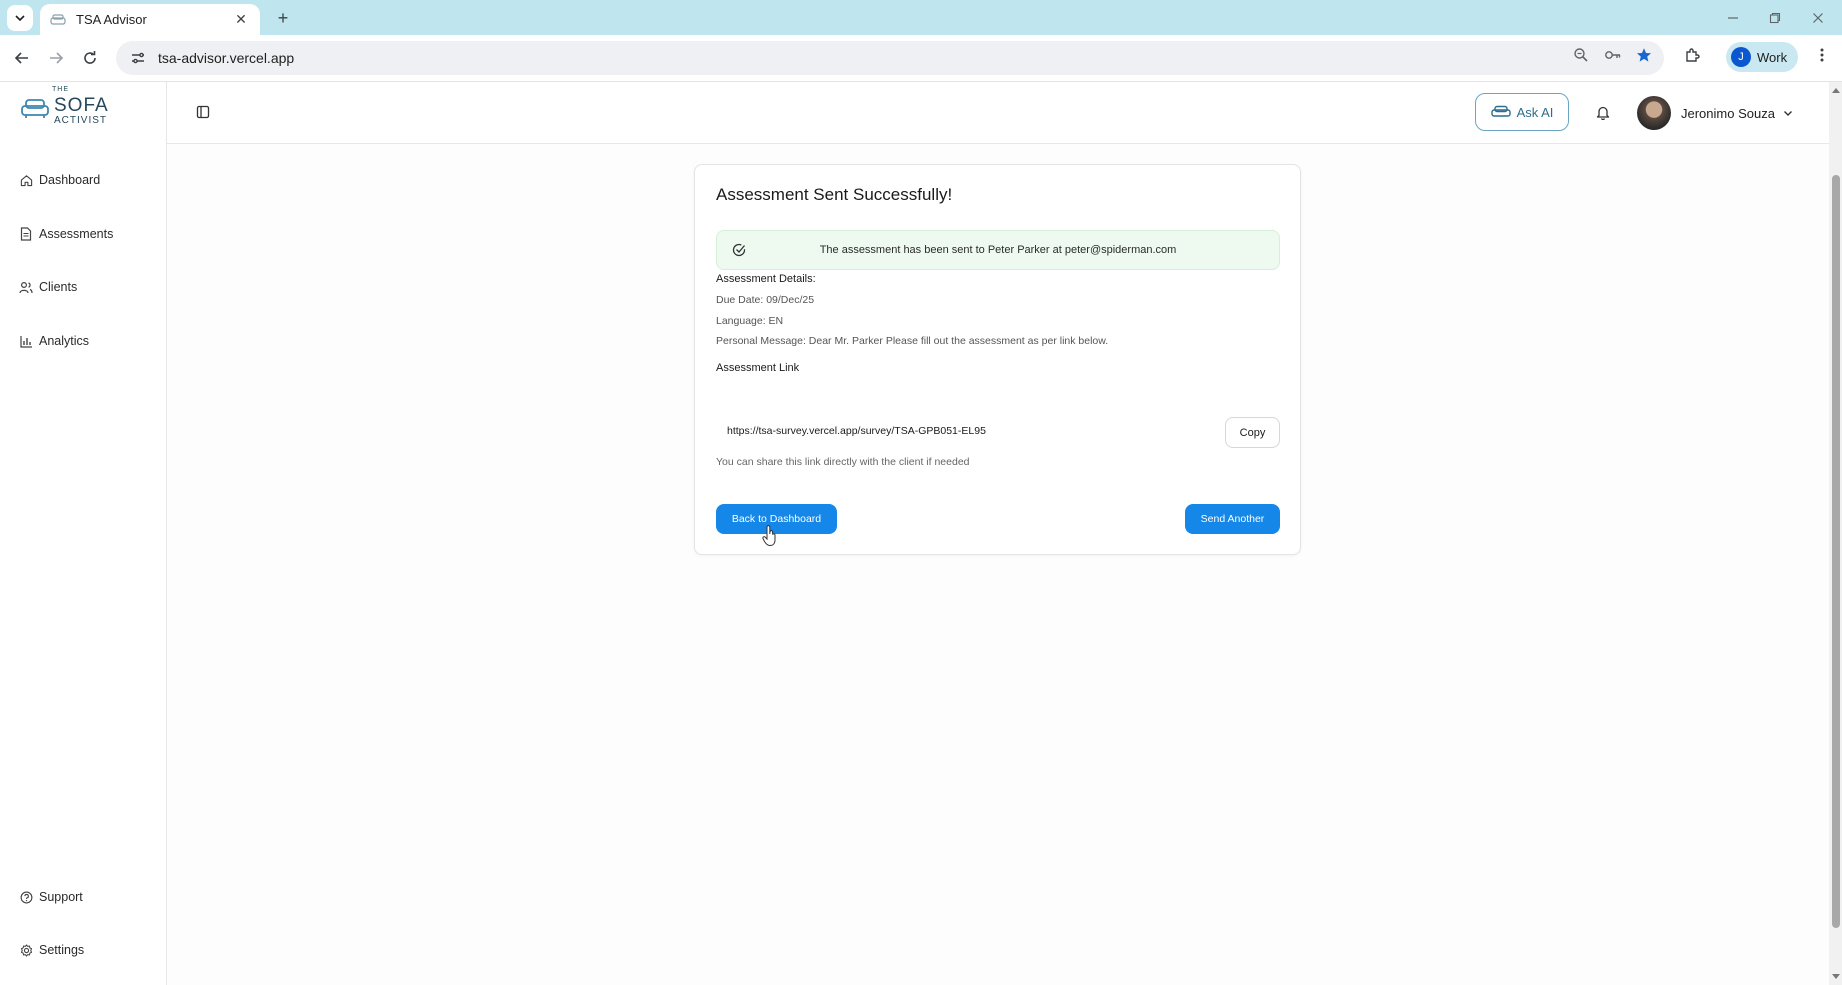 The image size is (1842, 985). Describe the element at coordinates (62, 950) in the screenshot. I see `sidebar-item-label: Settings` at that location.